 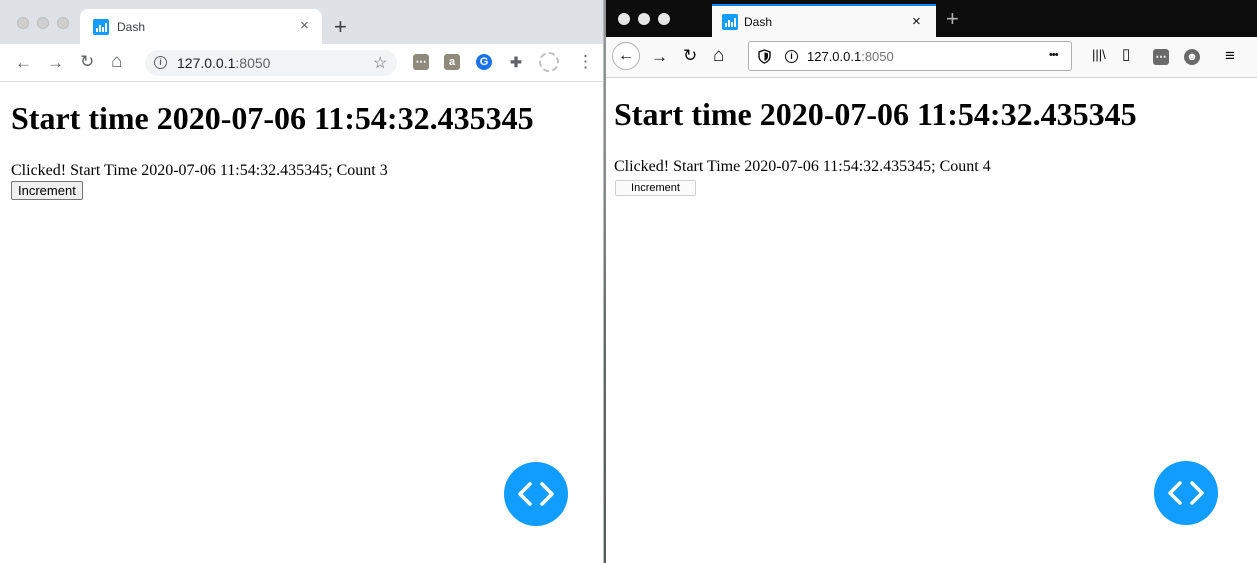 I want to click on sidebar-icon: ▯, so click(x=1126, y=54).